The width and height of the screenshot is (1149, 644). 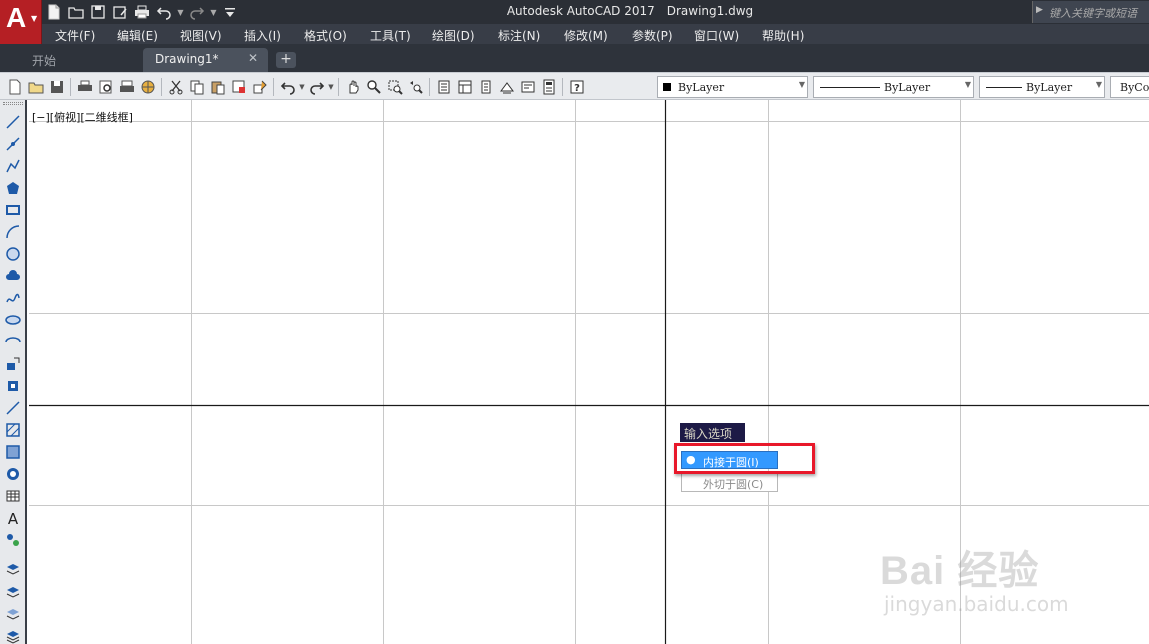 What do you see at coordinates (13, 342) in the screenshot?
I see `ellipse-arc-icon` at bounding box center [13, 342].